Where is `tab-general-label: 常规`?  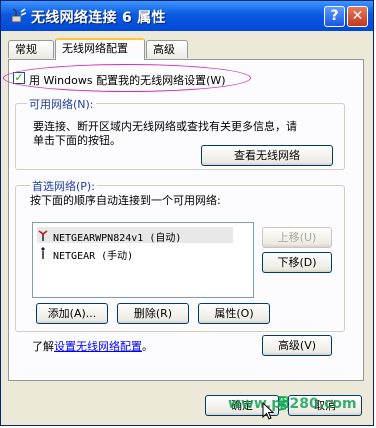 tab-general-label: 常规 is located at coordinates (26, 49).